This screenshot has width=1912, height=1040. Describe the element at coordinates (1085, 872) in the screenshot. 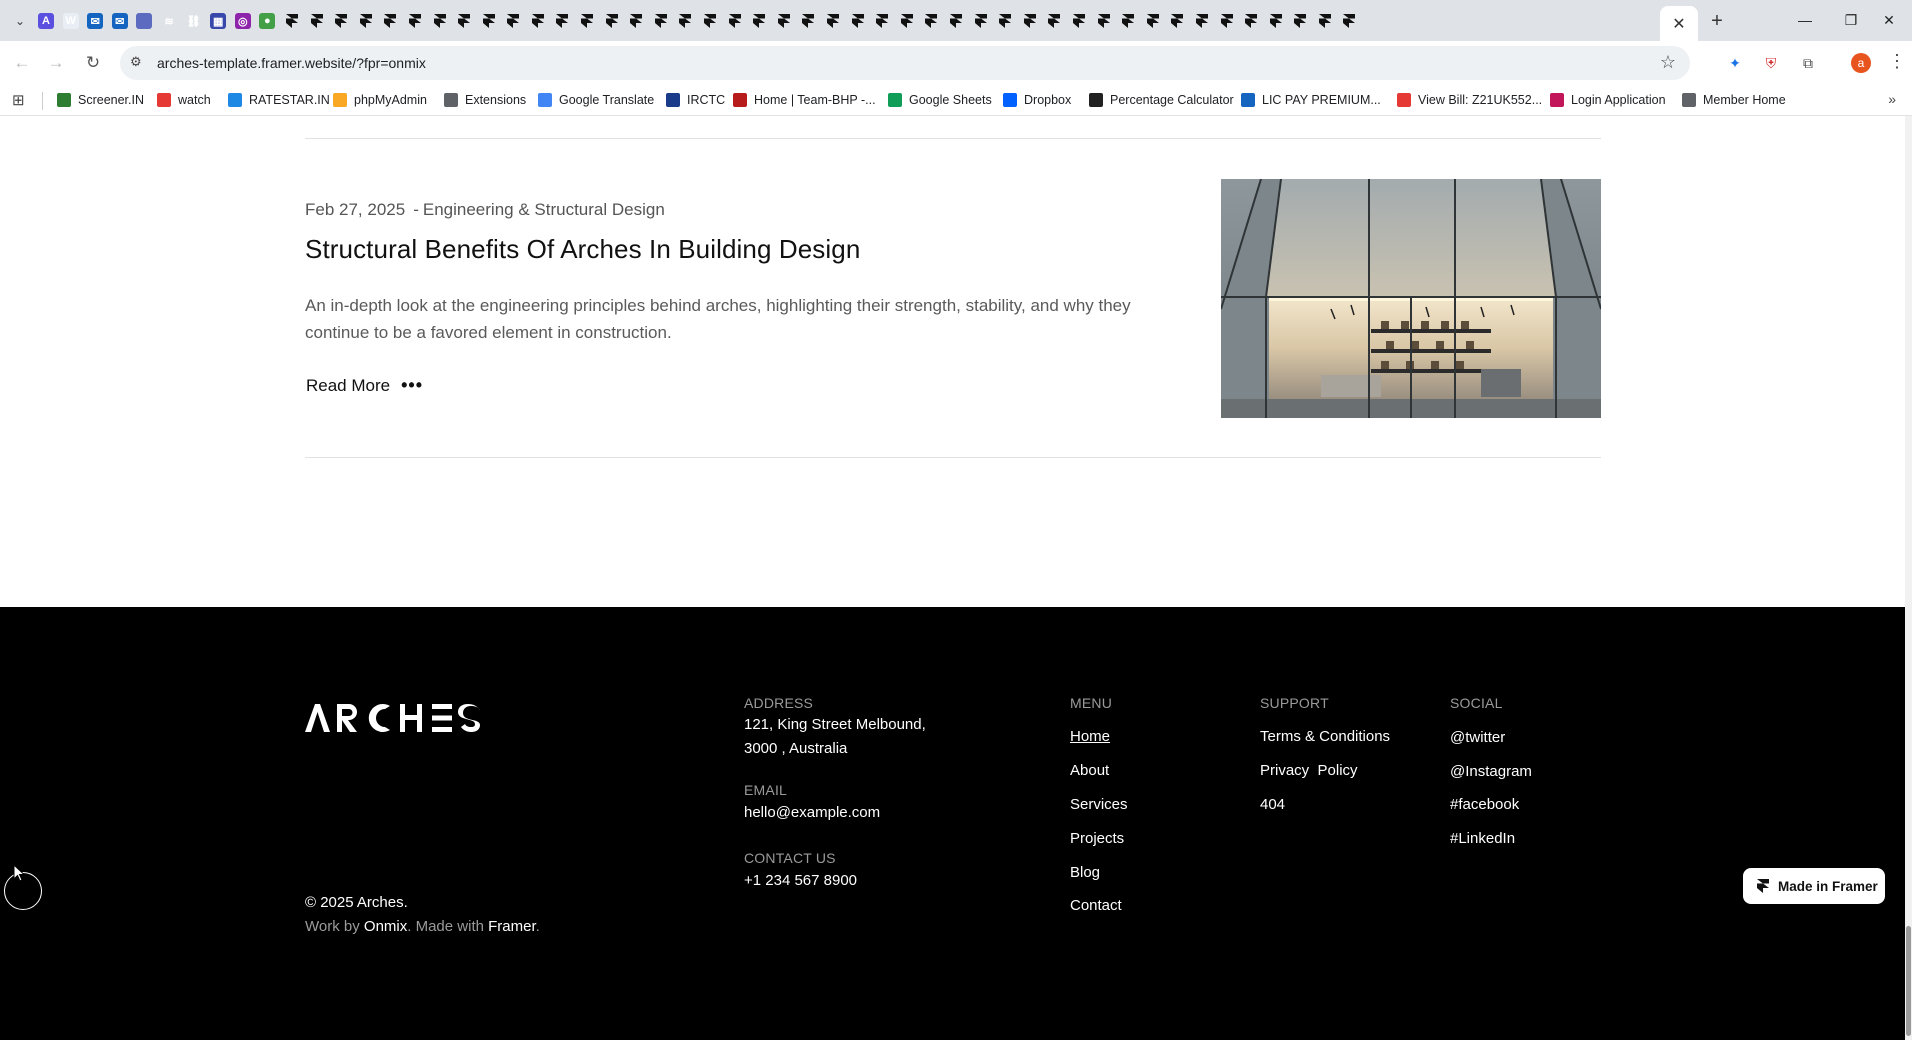

I see `footer-menu-blog: Blog` at that location.